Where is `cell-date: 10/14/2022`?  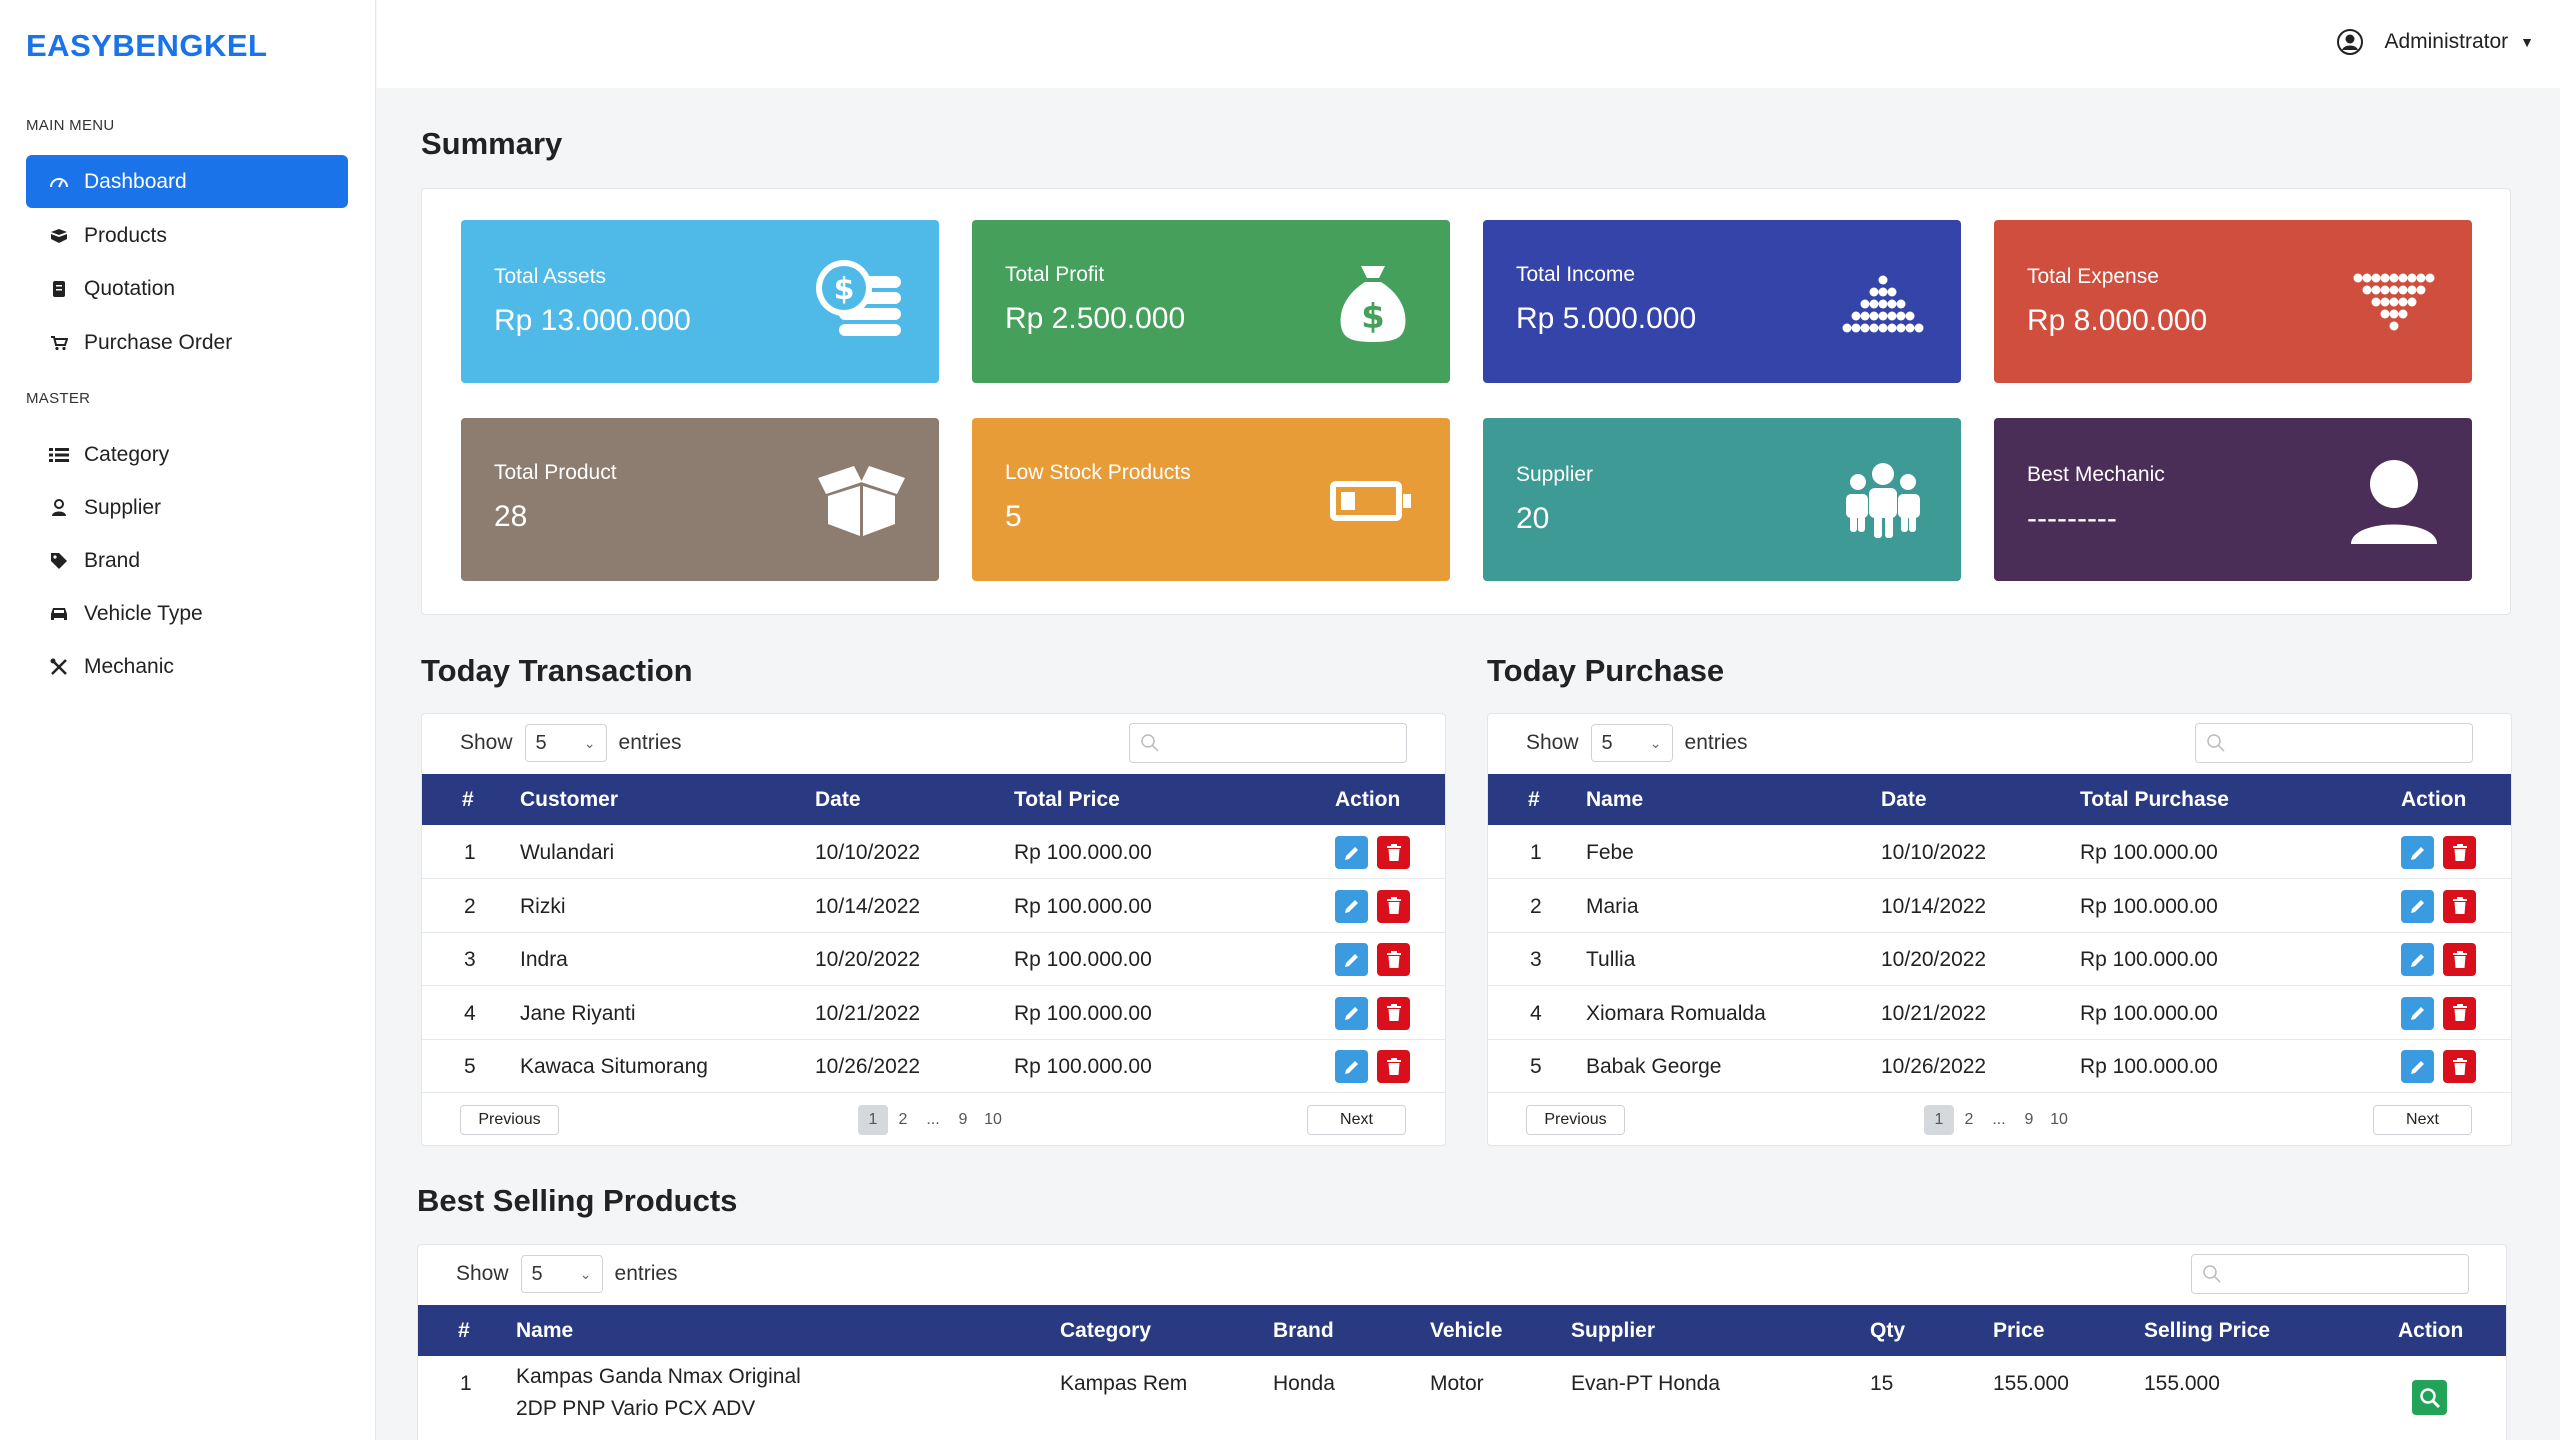 cell-date: 10/14/2022 is located at coordinates (868, 906).